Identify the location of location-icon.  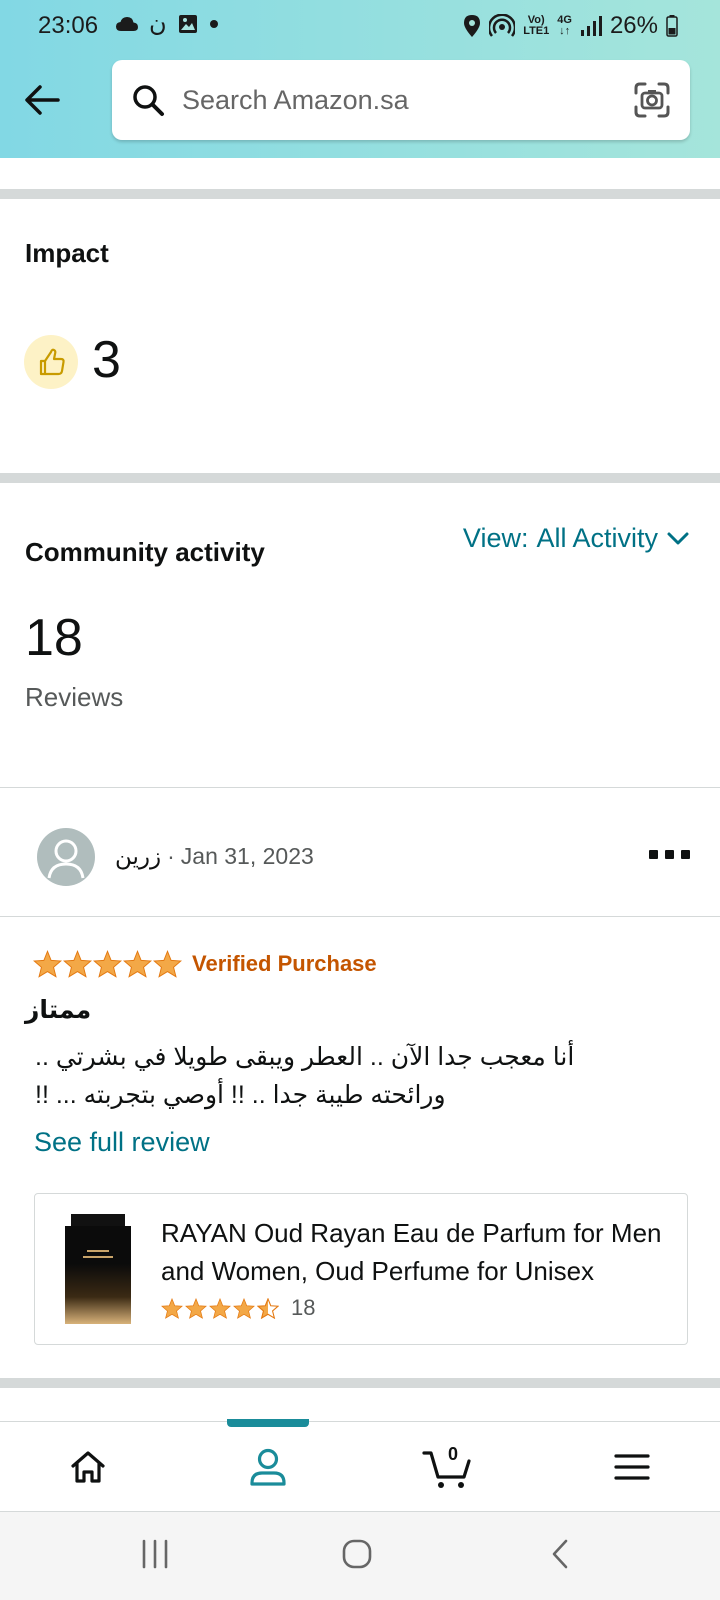
(472, 26).